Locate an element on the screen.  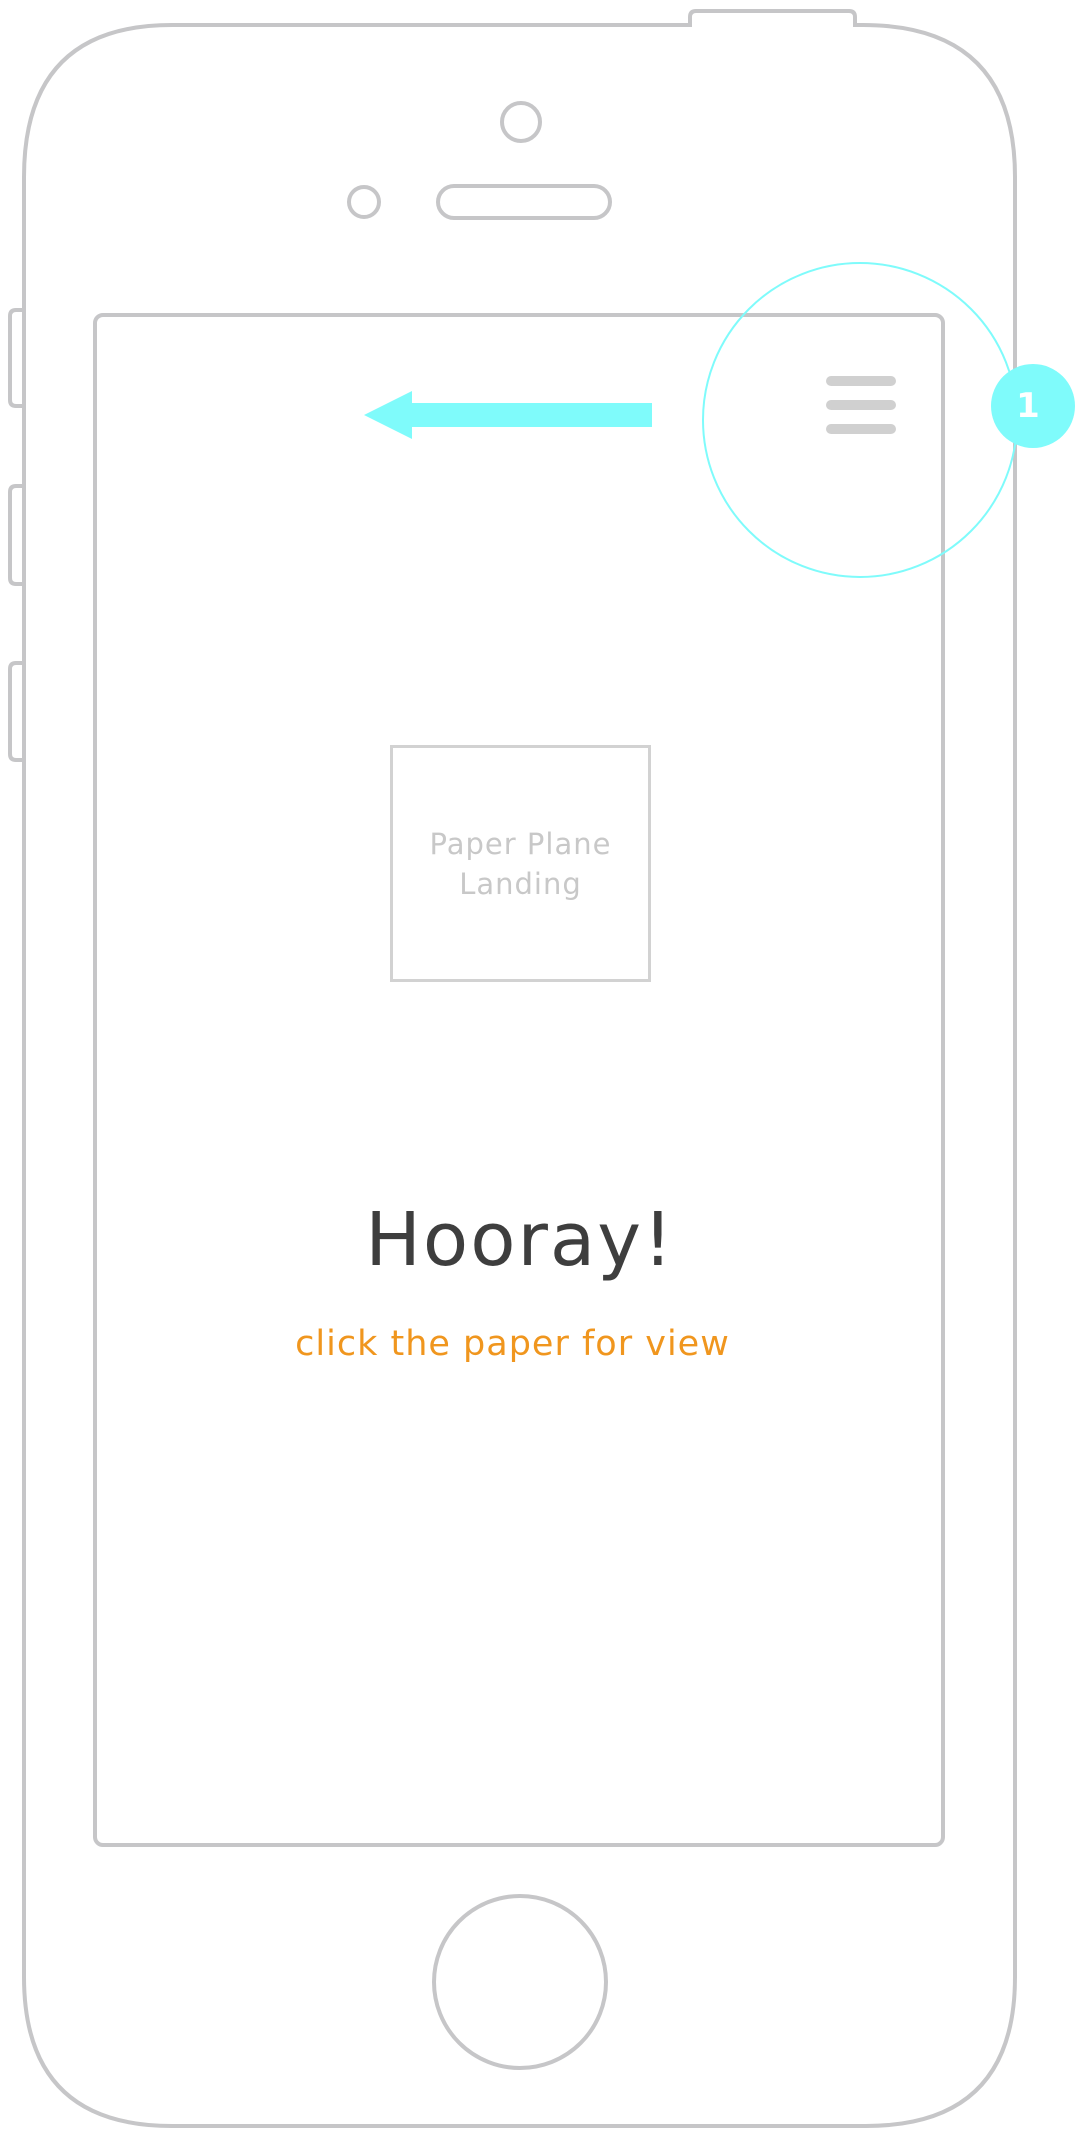
side-button-volume-down is located at coordinates (16, 711).